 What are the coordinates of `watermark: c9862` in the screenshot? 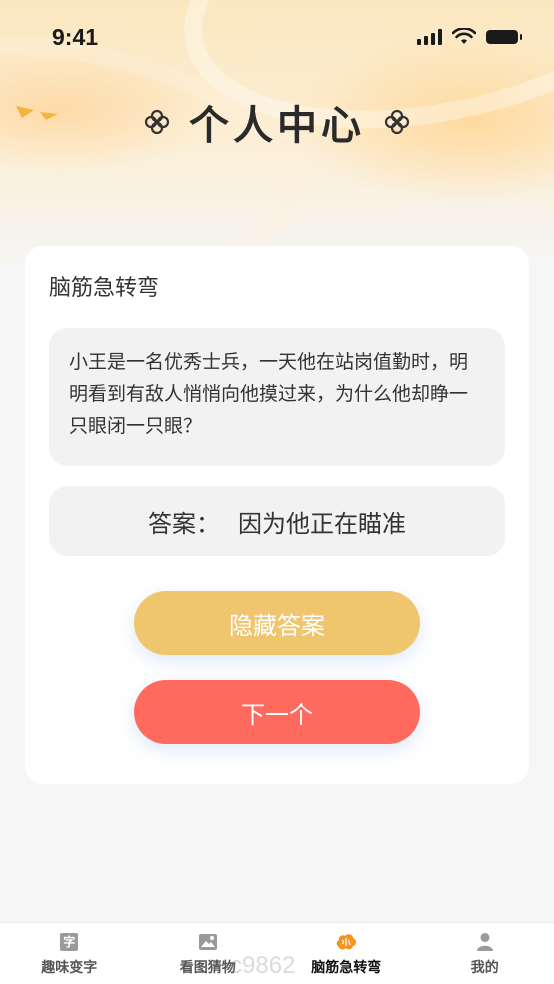 It's located at (263, 965).